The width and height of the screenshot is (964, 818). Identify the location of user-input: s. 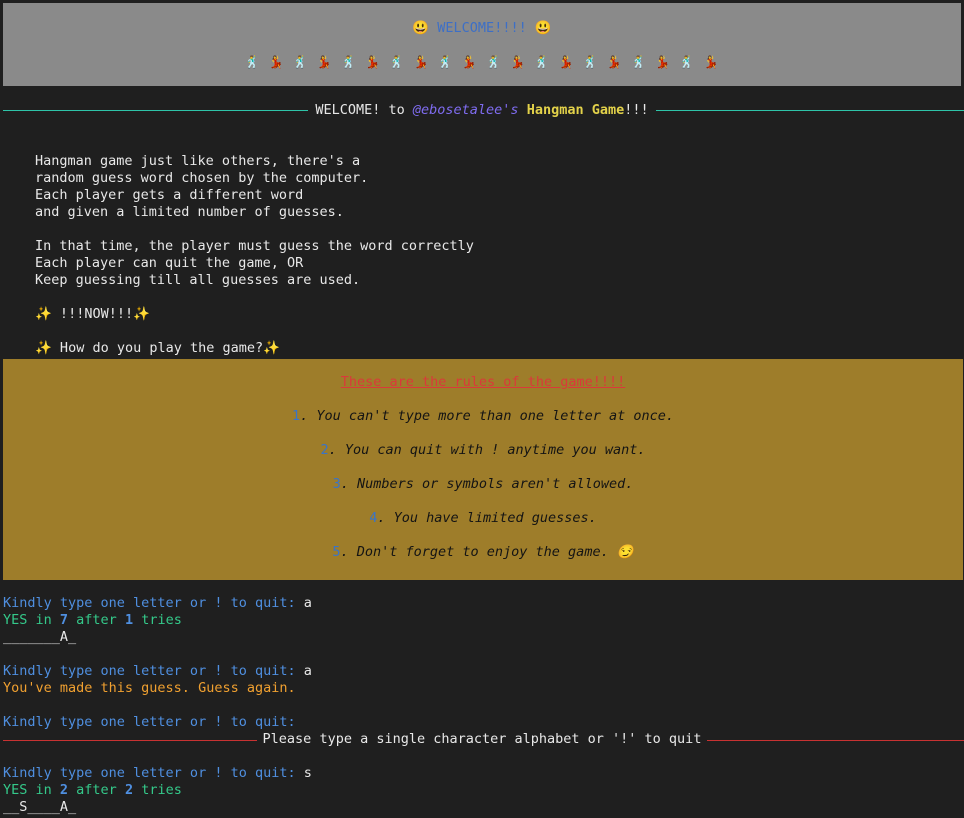
(303, 773).